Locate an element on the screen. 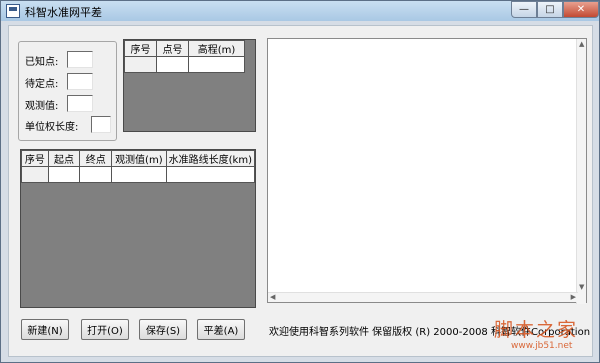 The width and height of the screenshot is (600, 363). scroll-right-icon: ▶ is located at coordinates (573, 297).